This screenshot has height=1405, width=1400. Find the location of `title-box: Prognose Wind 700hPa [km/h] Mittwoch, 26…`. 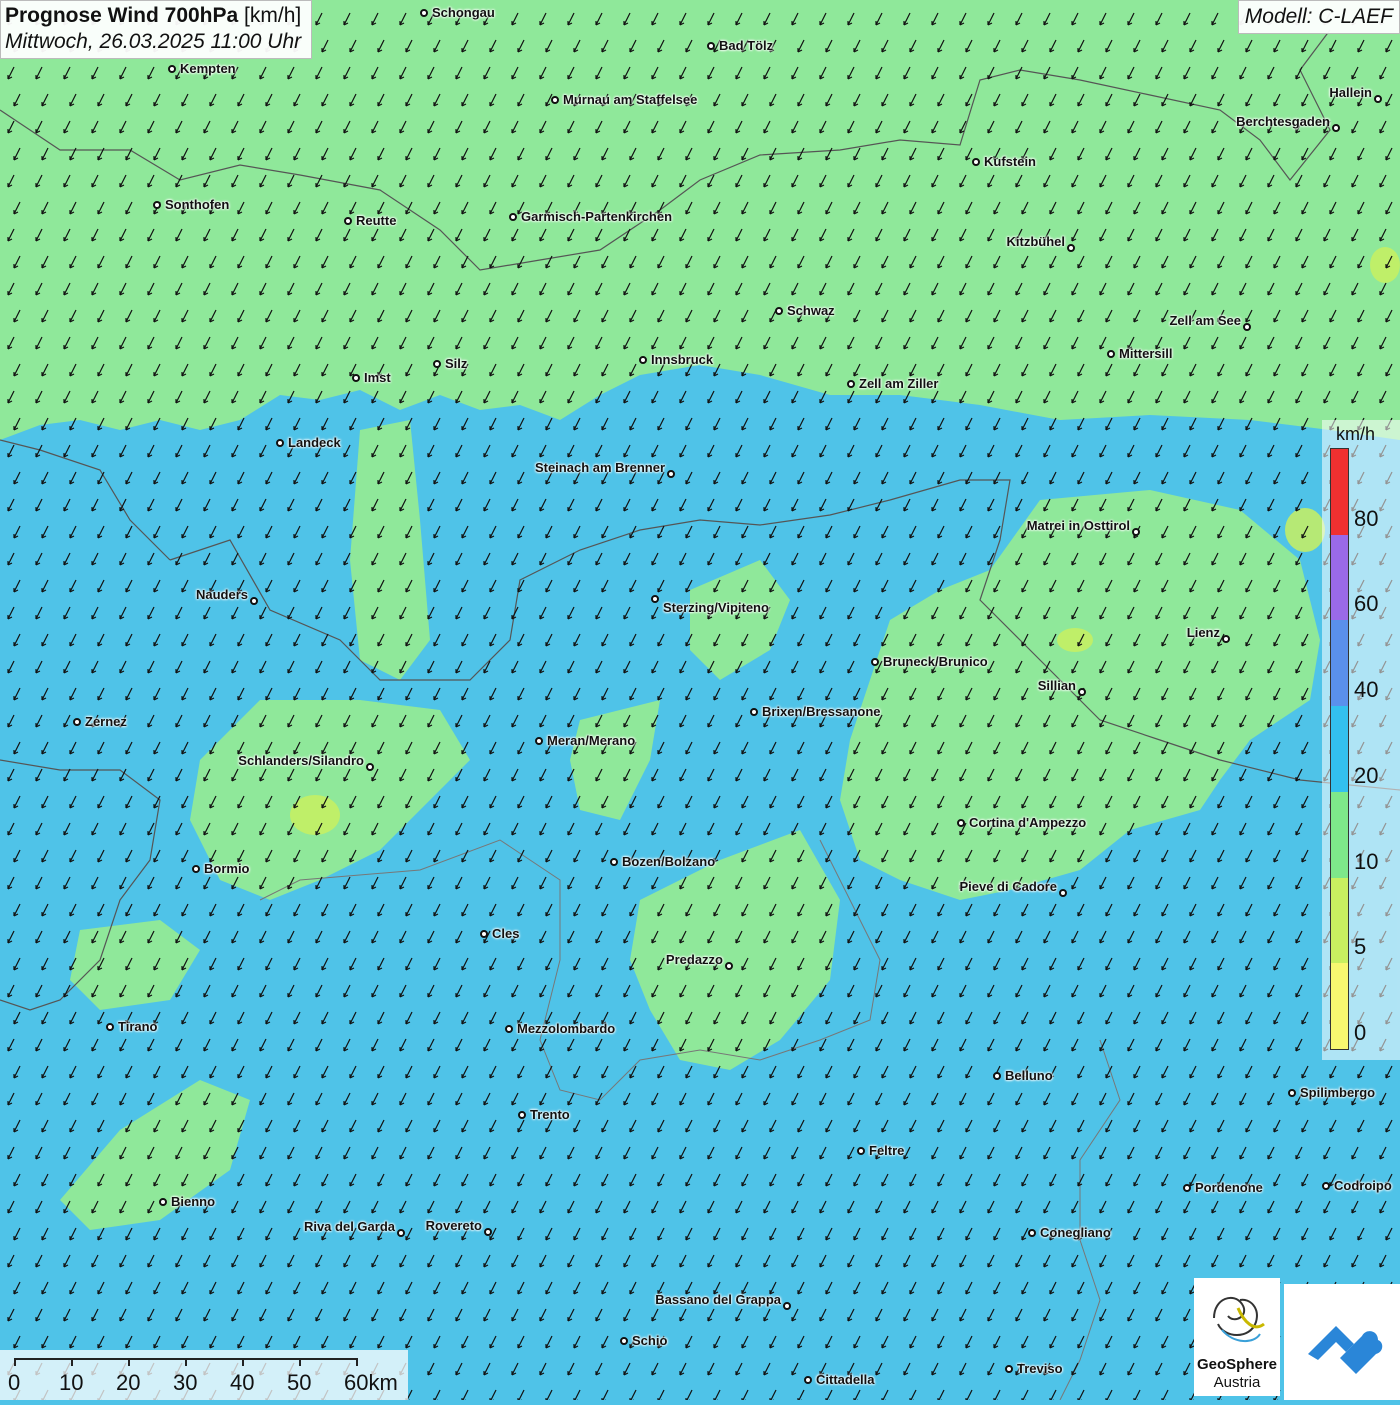

title-box: Prognose Wind 700hPa [km/h] Mittwoch, 26… is located at coordinates (156, 29).